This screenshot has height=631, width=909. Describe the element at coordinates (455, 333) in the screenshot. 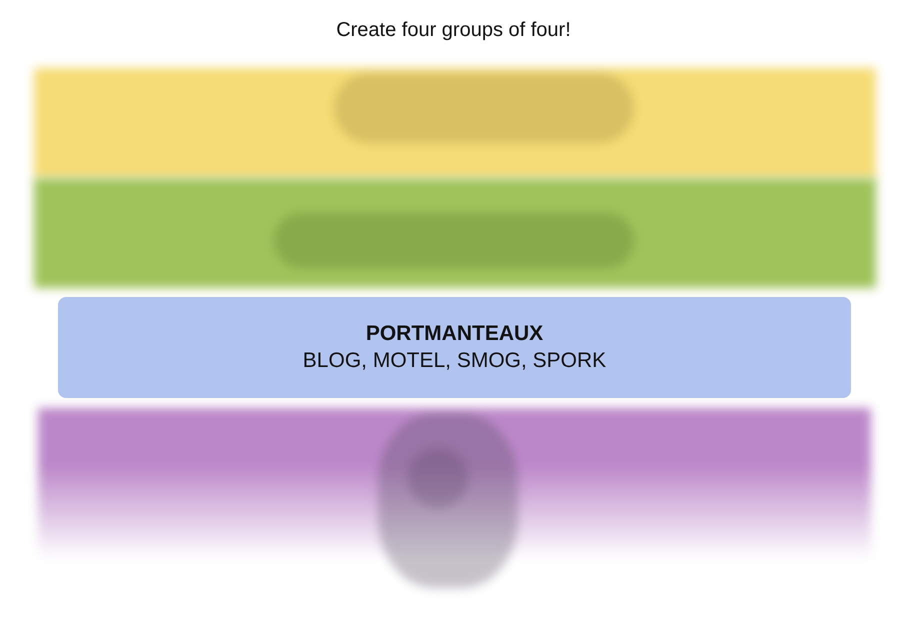

I see `category-title: PORTMANTEAUX` at that location.